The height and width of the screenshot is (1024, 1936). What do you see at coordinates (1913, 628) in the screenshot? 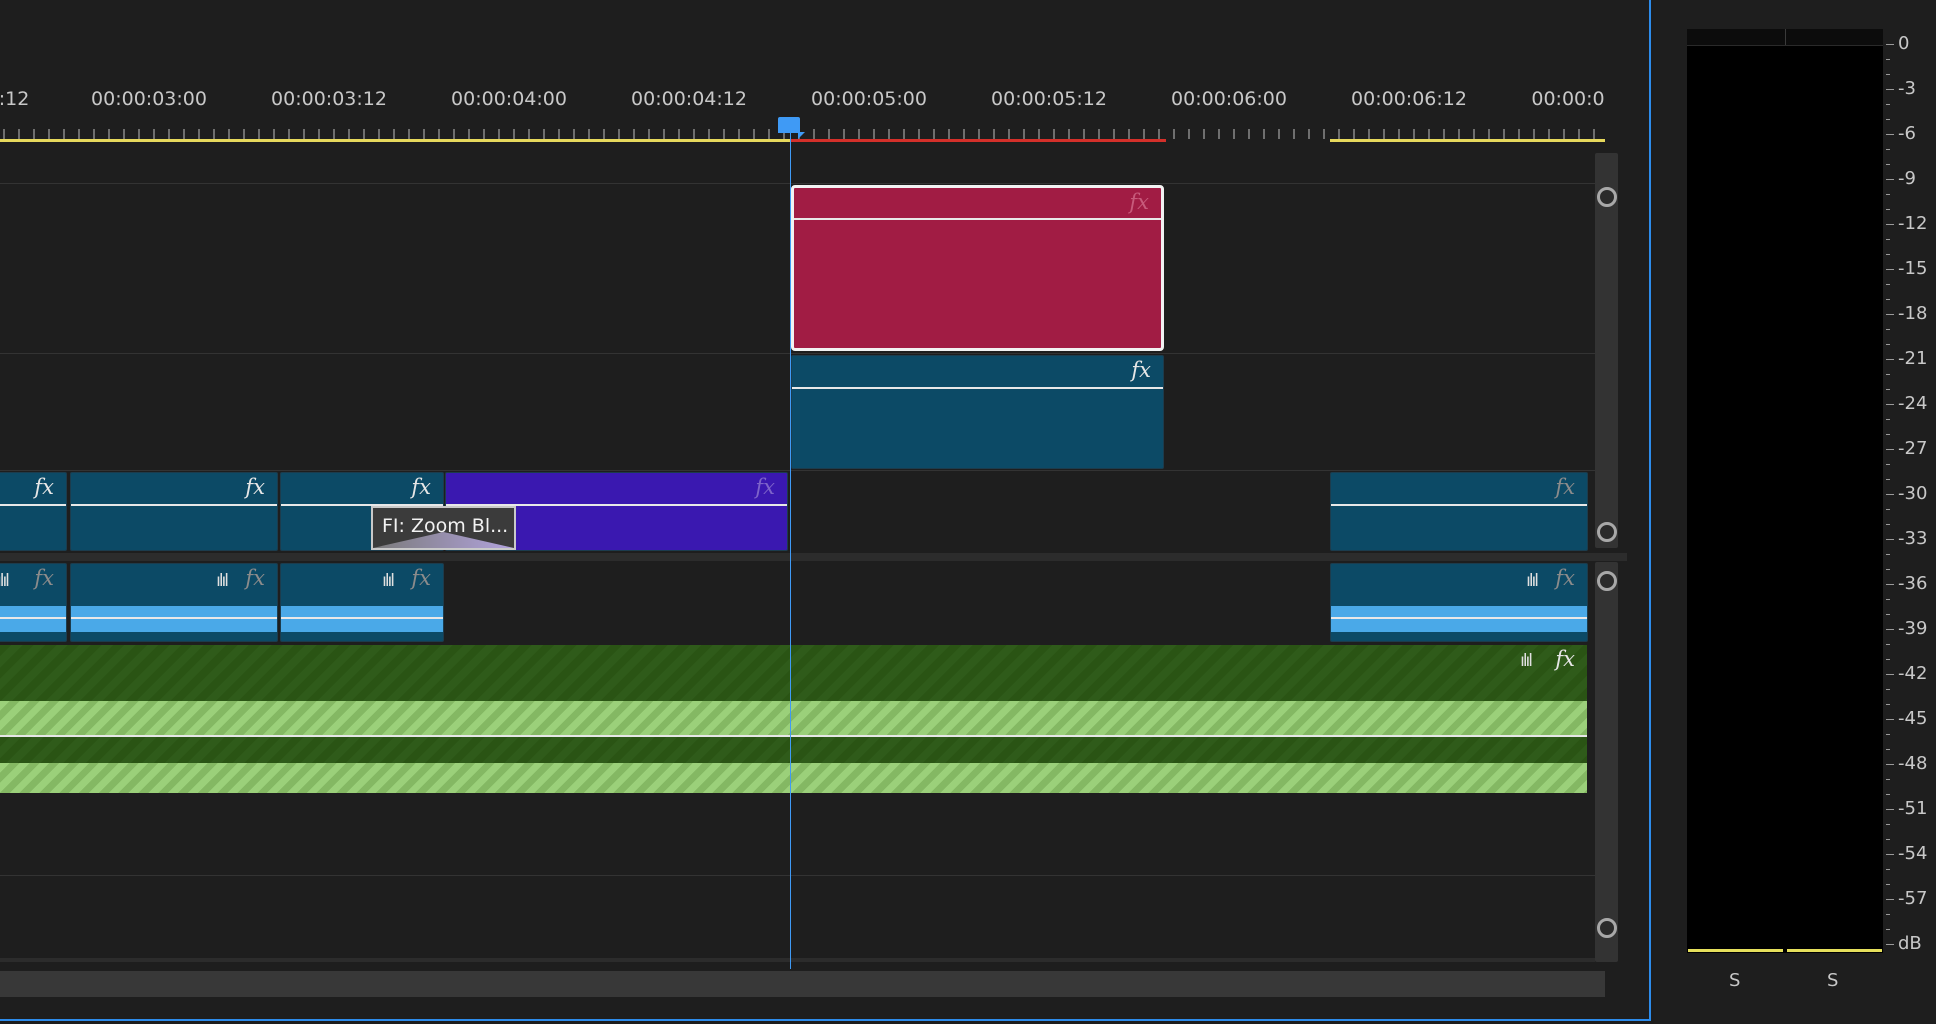
I see `db-label: -39` at bounding box center [1913, 628].